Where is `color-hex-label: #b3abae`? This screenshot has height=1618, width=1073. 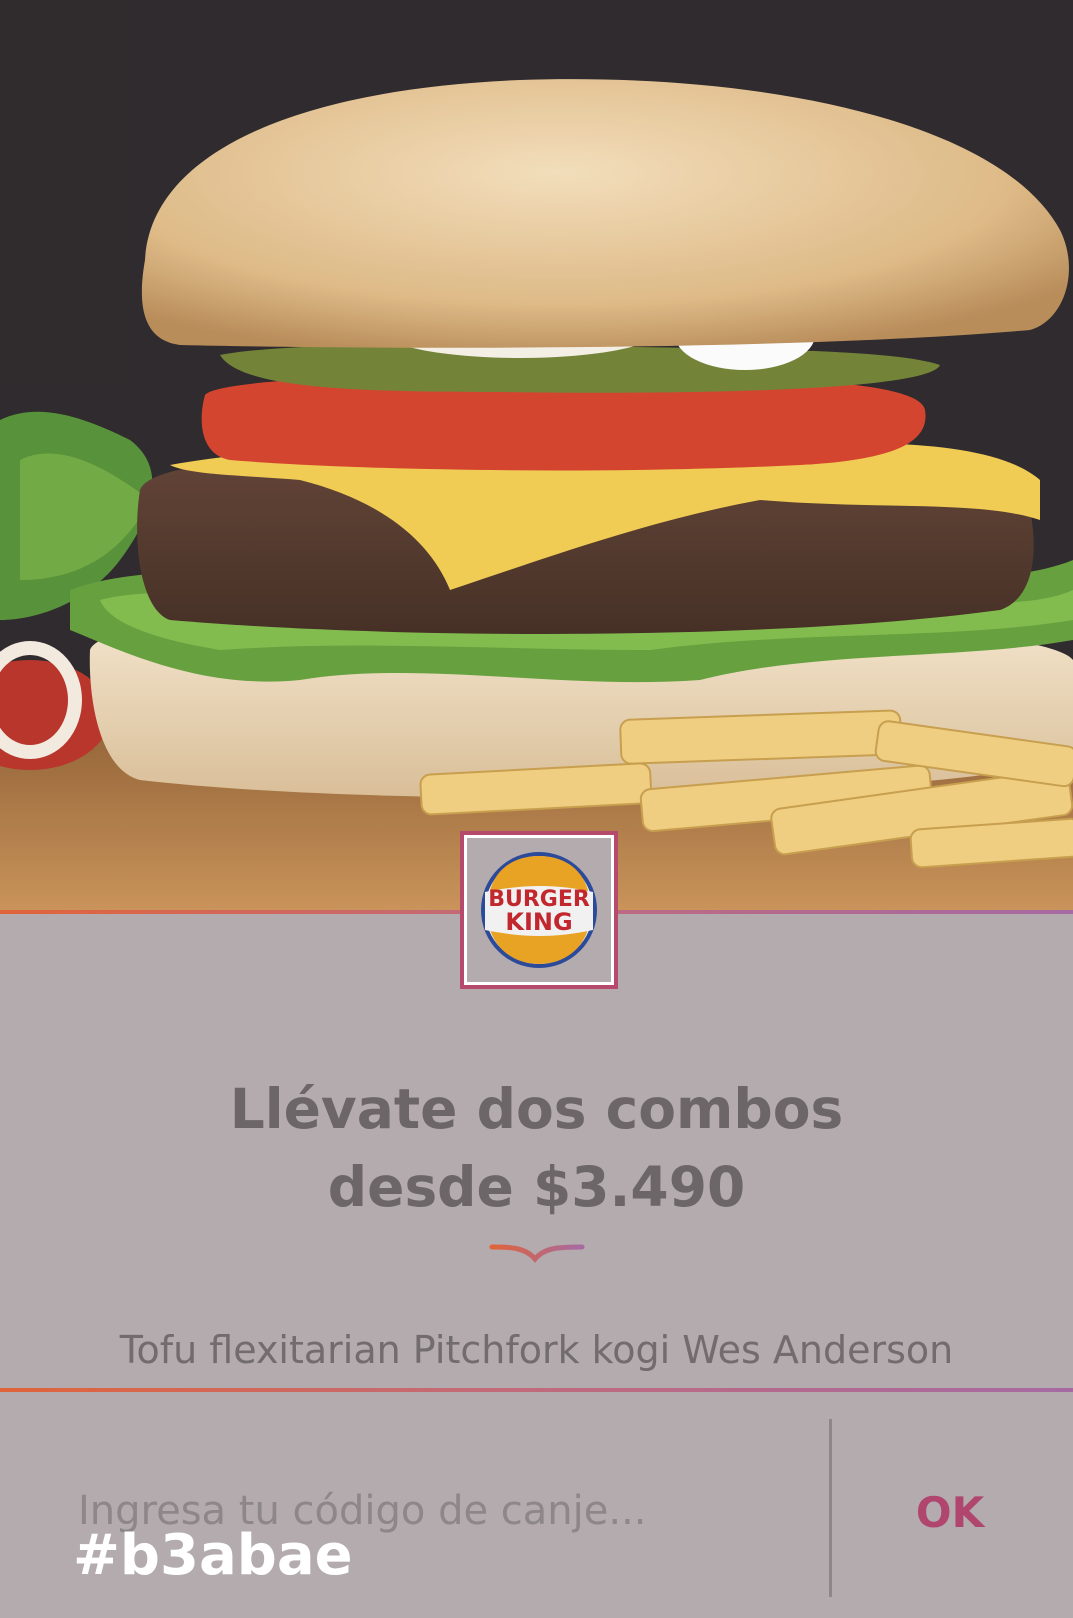
color-hex-label: #b3abae is located at coordinates (213, 1555).